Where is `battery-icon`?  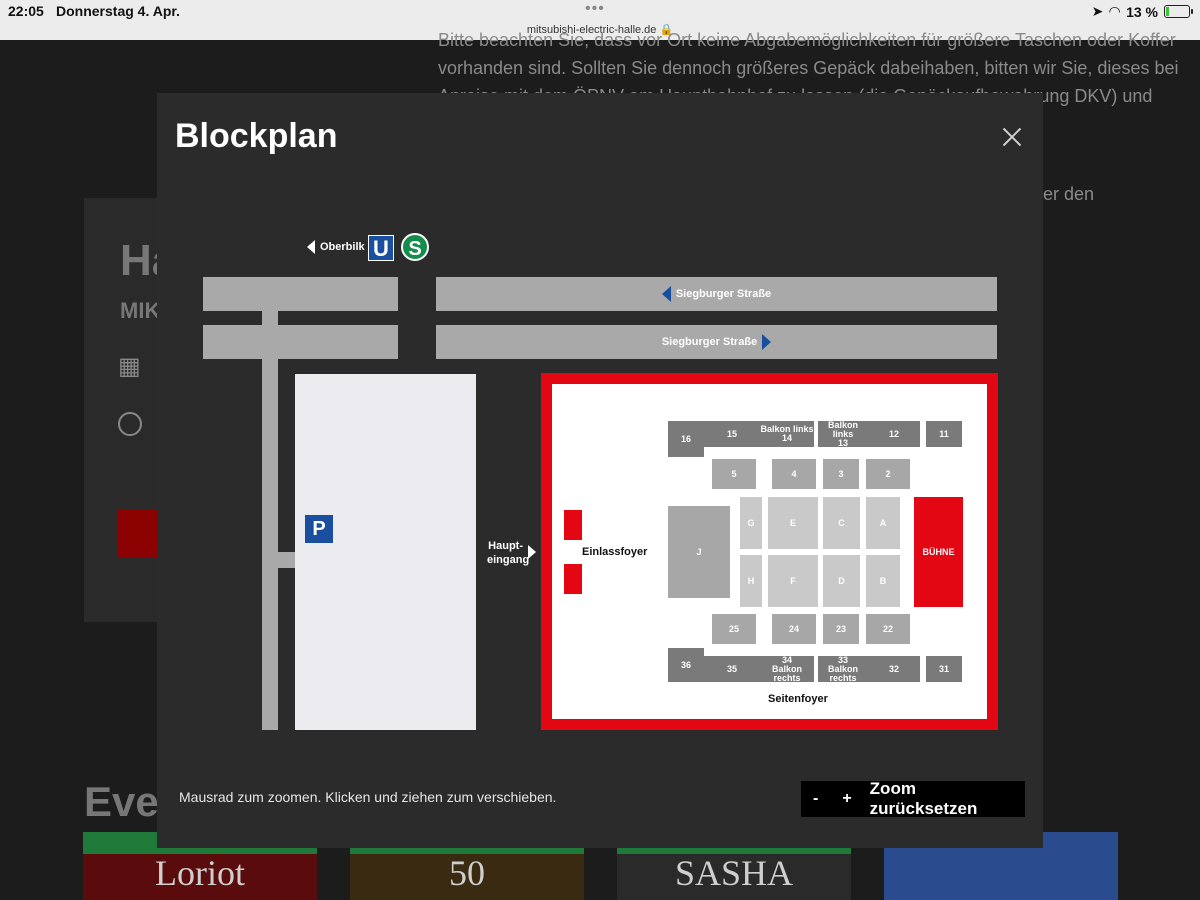 battery-icon is located at coordinates (1178, 11).